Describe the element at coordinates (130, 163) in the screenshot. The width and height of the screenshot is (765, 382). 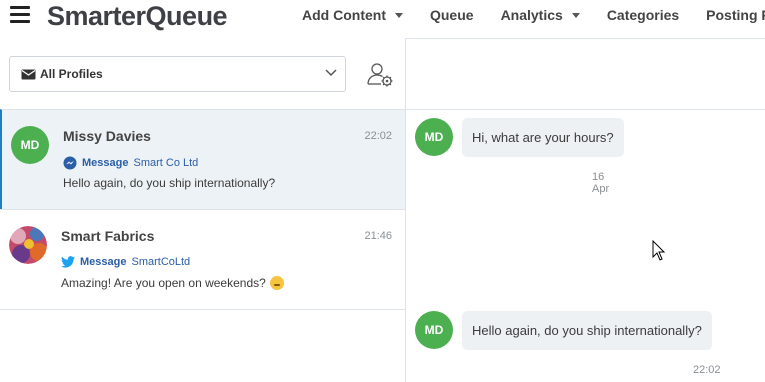
I see `conversation-meta: Message Smart Co Ltd` at that location.